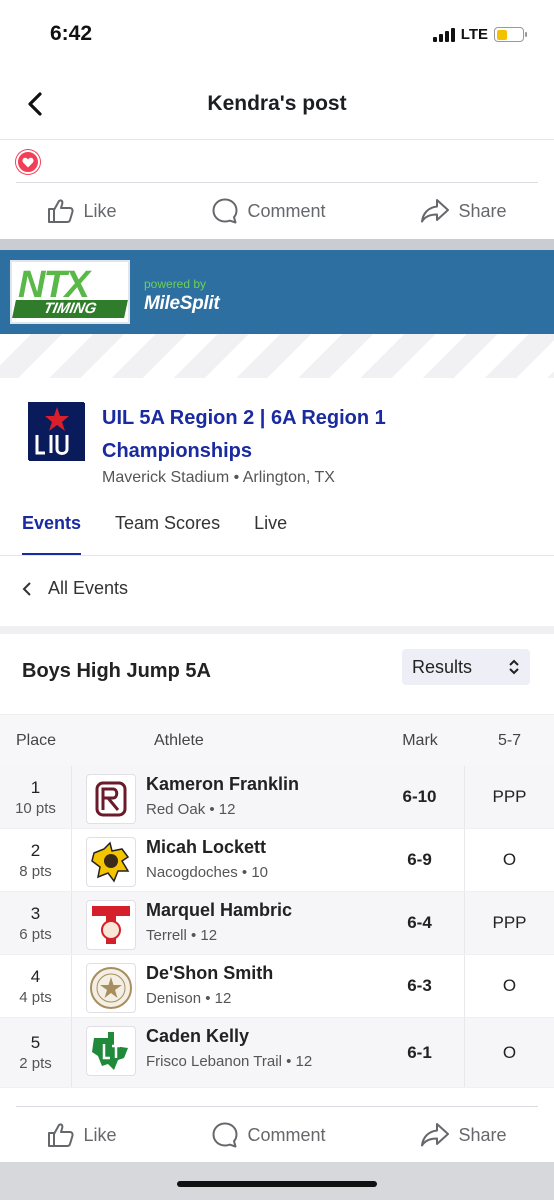 The image size is (554, 1200). What do you see at coordinates (71, 33) in the screenshot?
I see `status-time: 6:42` at bounding box center [71, 33].